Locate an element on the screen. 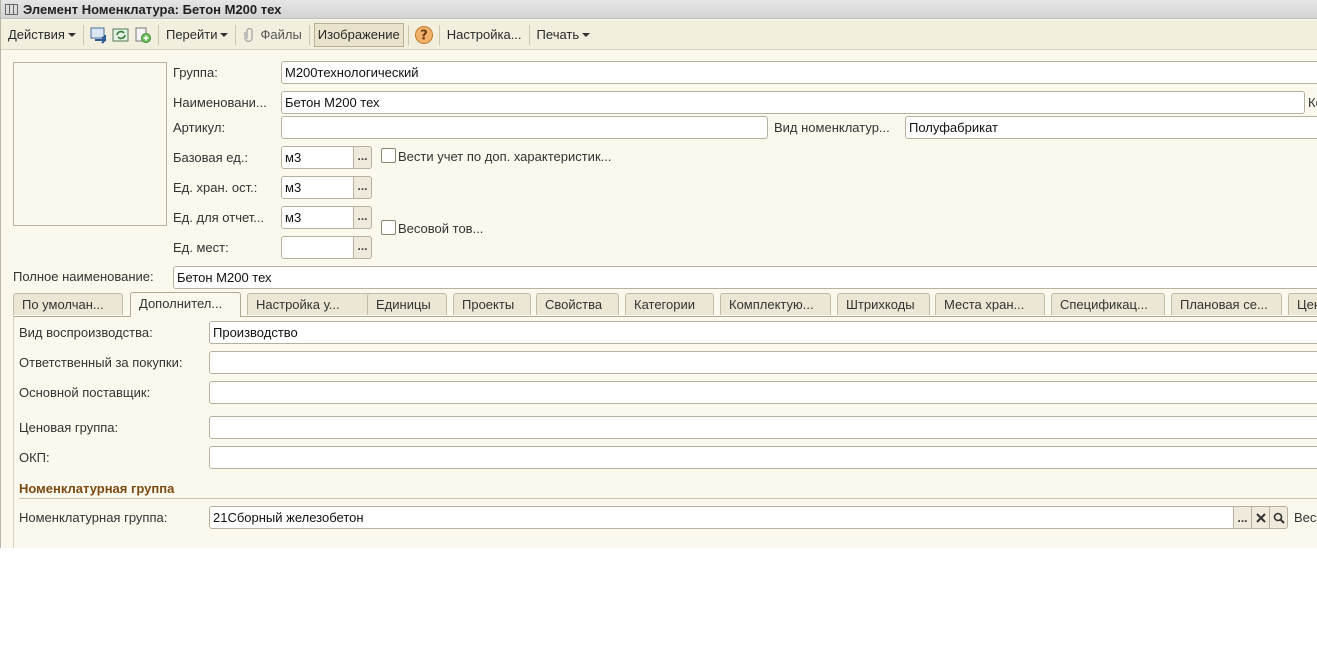  nomenclature-group-open-button is located at coordinates (1278, 517).